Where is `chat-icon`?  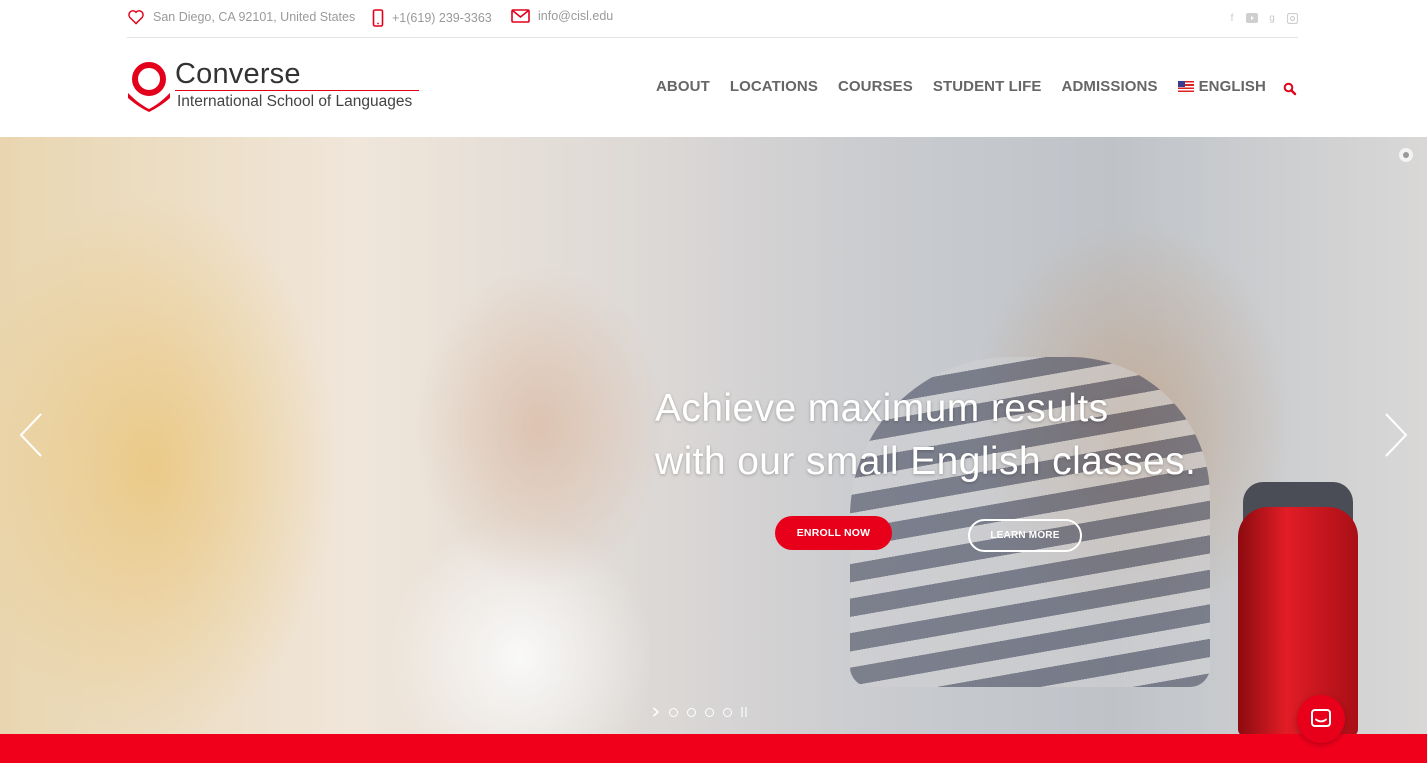
chat-icon is located at coordinates (1321, 718).